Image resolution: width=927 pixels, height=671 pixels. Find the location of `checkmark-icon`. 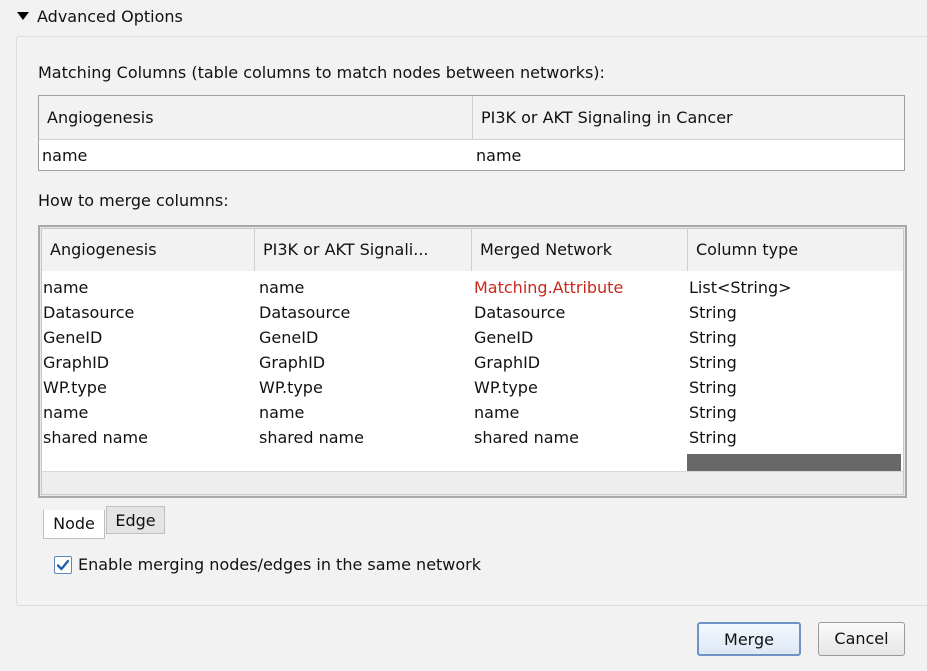

checkmark-icon is located at coordinates (63, 565).